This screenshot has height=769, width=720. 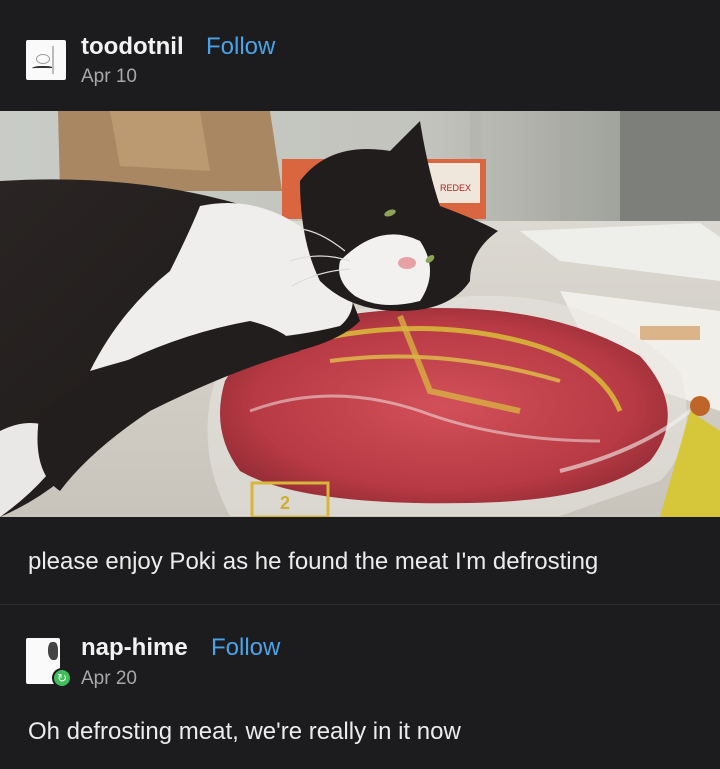 I want to click on package-code: 2, so click(x=285, y=503).